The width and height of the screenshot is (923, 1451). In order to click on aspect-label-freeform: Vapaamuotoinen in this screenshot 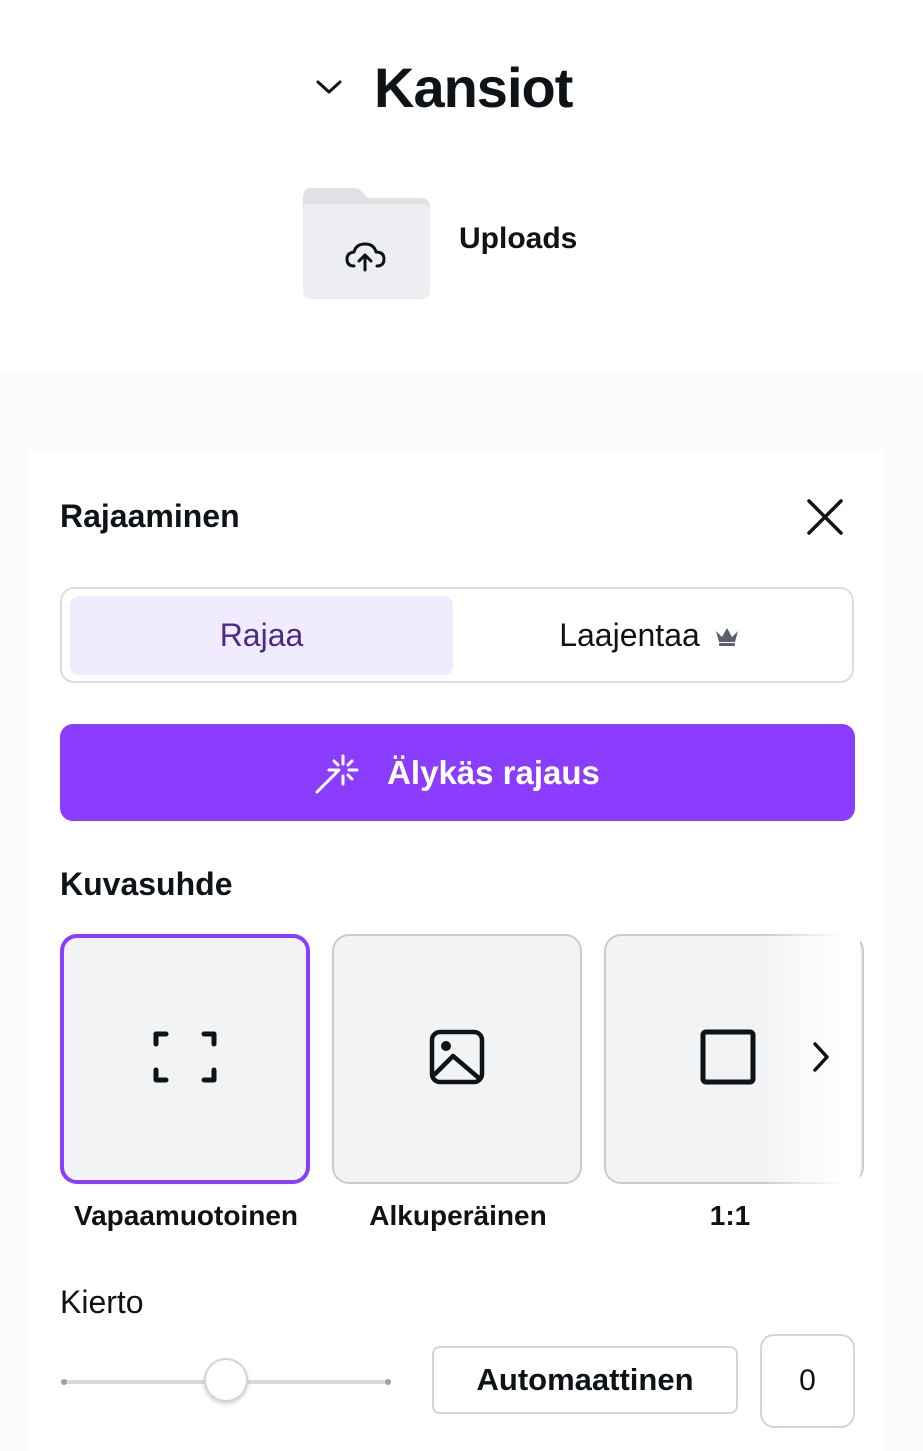, I will do `click(186, 1215)`.